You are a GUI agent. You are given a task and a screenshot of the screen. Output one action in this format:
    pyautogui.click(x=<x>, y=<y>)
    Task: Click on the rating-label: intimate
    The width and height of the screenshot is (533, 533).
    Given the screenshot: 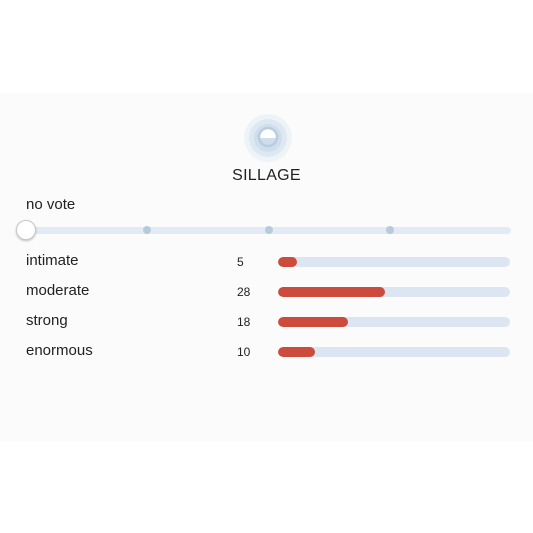 What is the action you would take?
    pyautogui.click(x=52, y=260)
    